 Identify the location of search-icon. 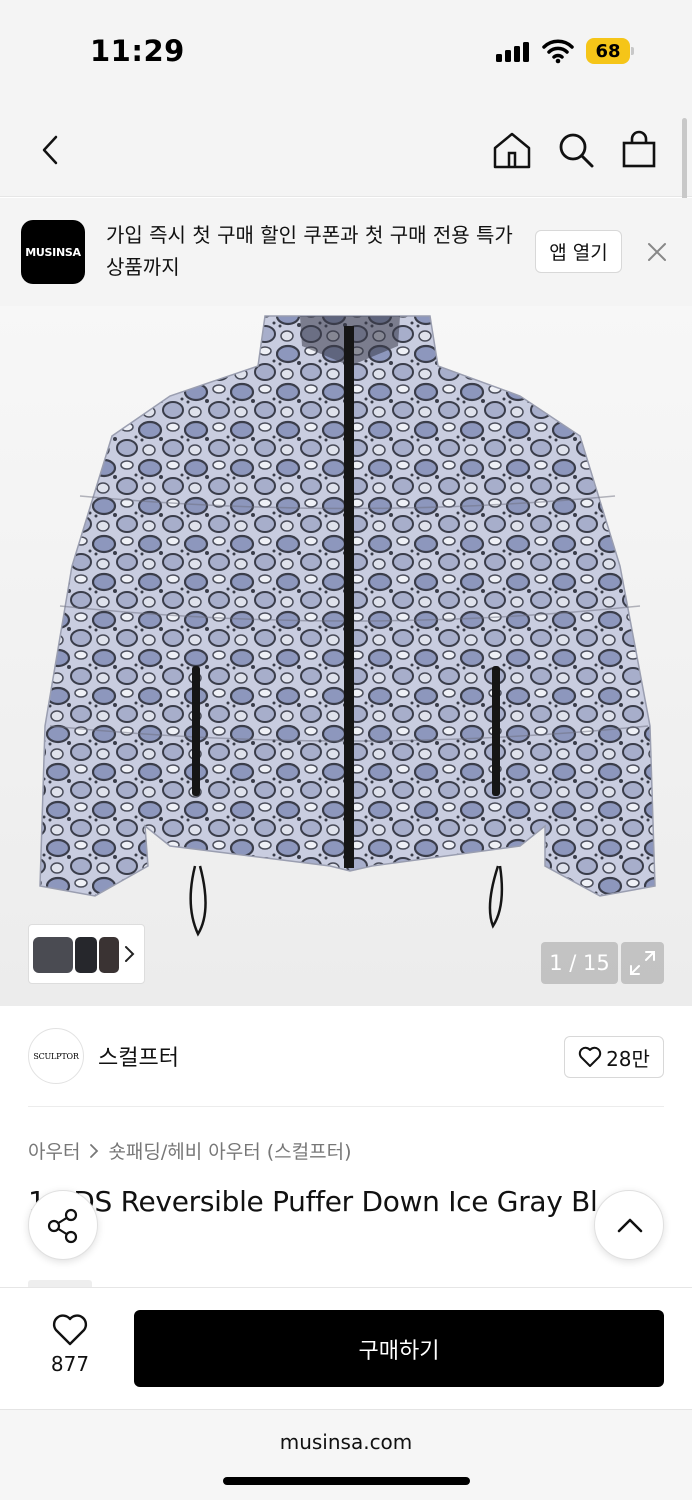
(576, 150).